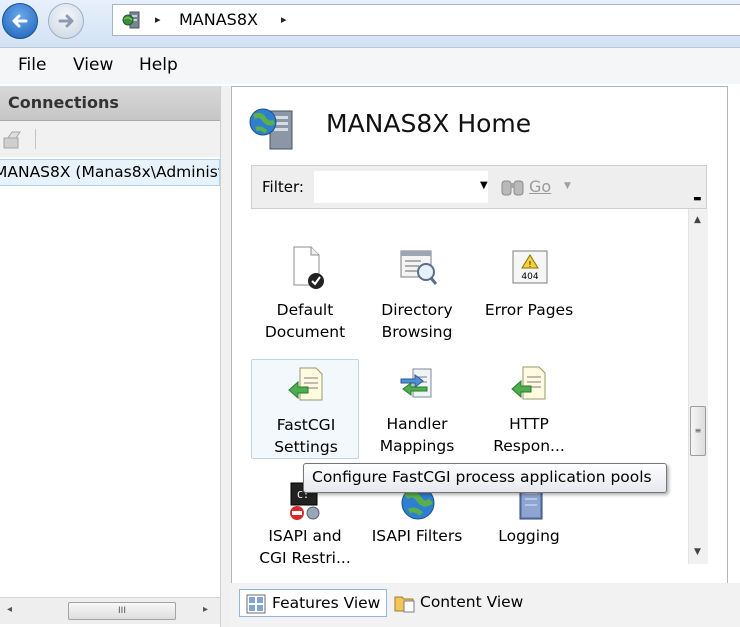 The image size is (740, 627). What do you see at coordinates (205, 609) in the screenshot?
I see `scroll-right-icon: ▸` at bounding box center [205, 609].